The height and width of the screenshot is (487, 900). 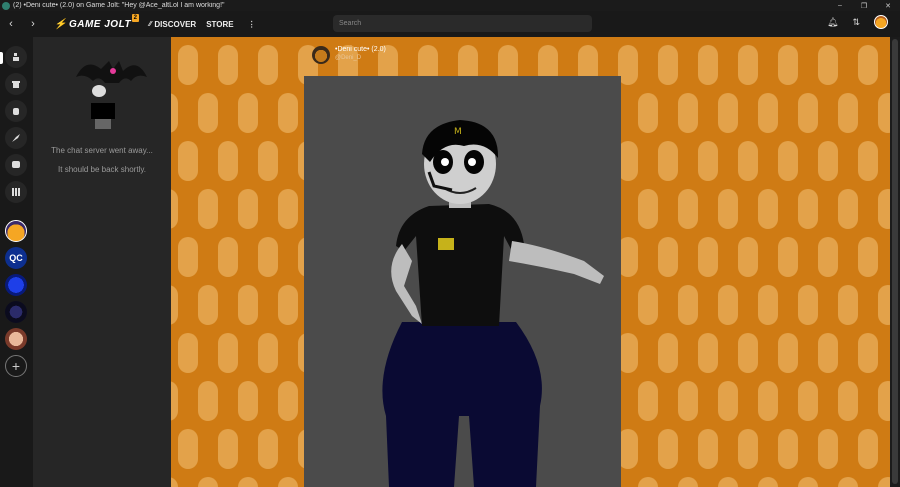 I want to click on page-scrollbar, so click(x=895, y=262).